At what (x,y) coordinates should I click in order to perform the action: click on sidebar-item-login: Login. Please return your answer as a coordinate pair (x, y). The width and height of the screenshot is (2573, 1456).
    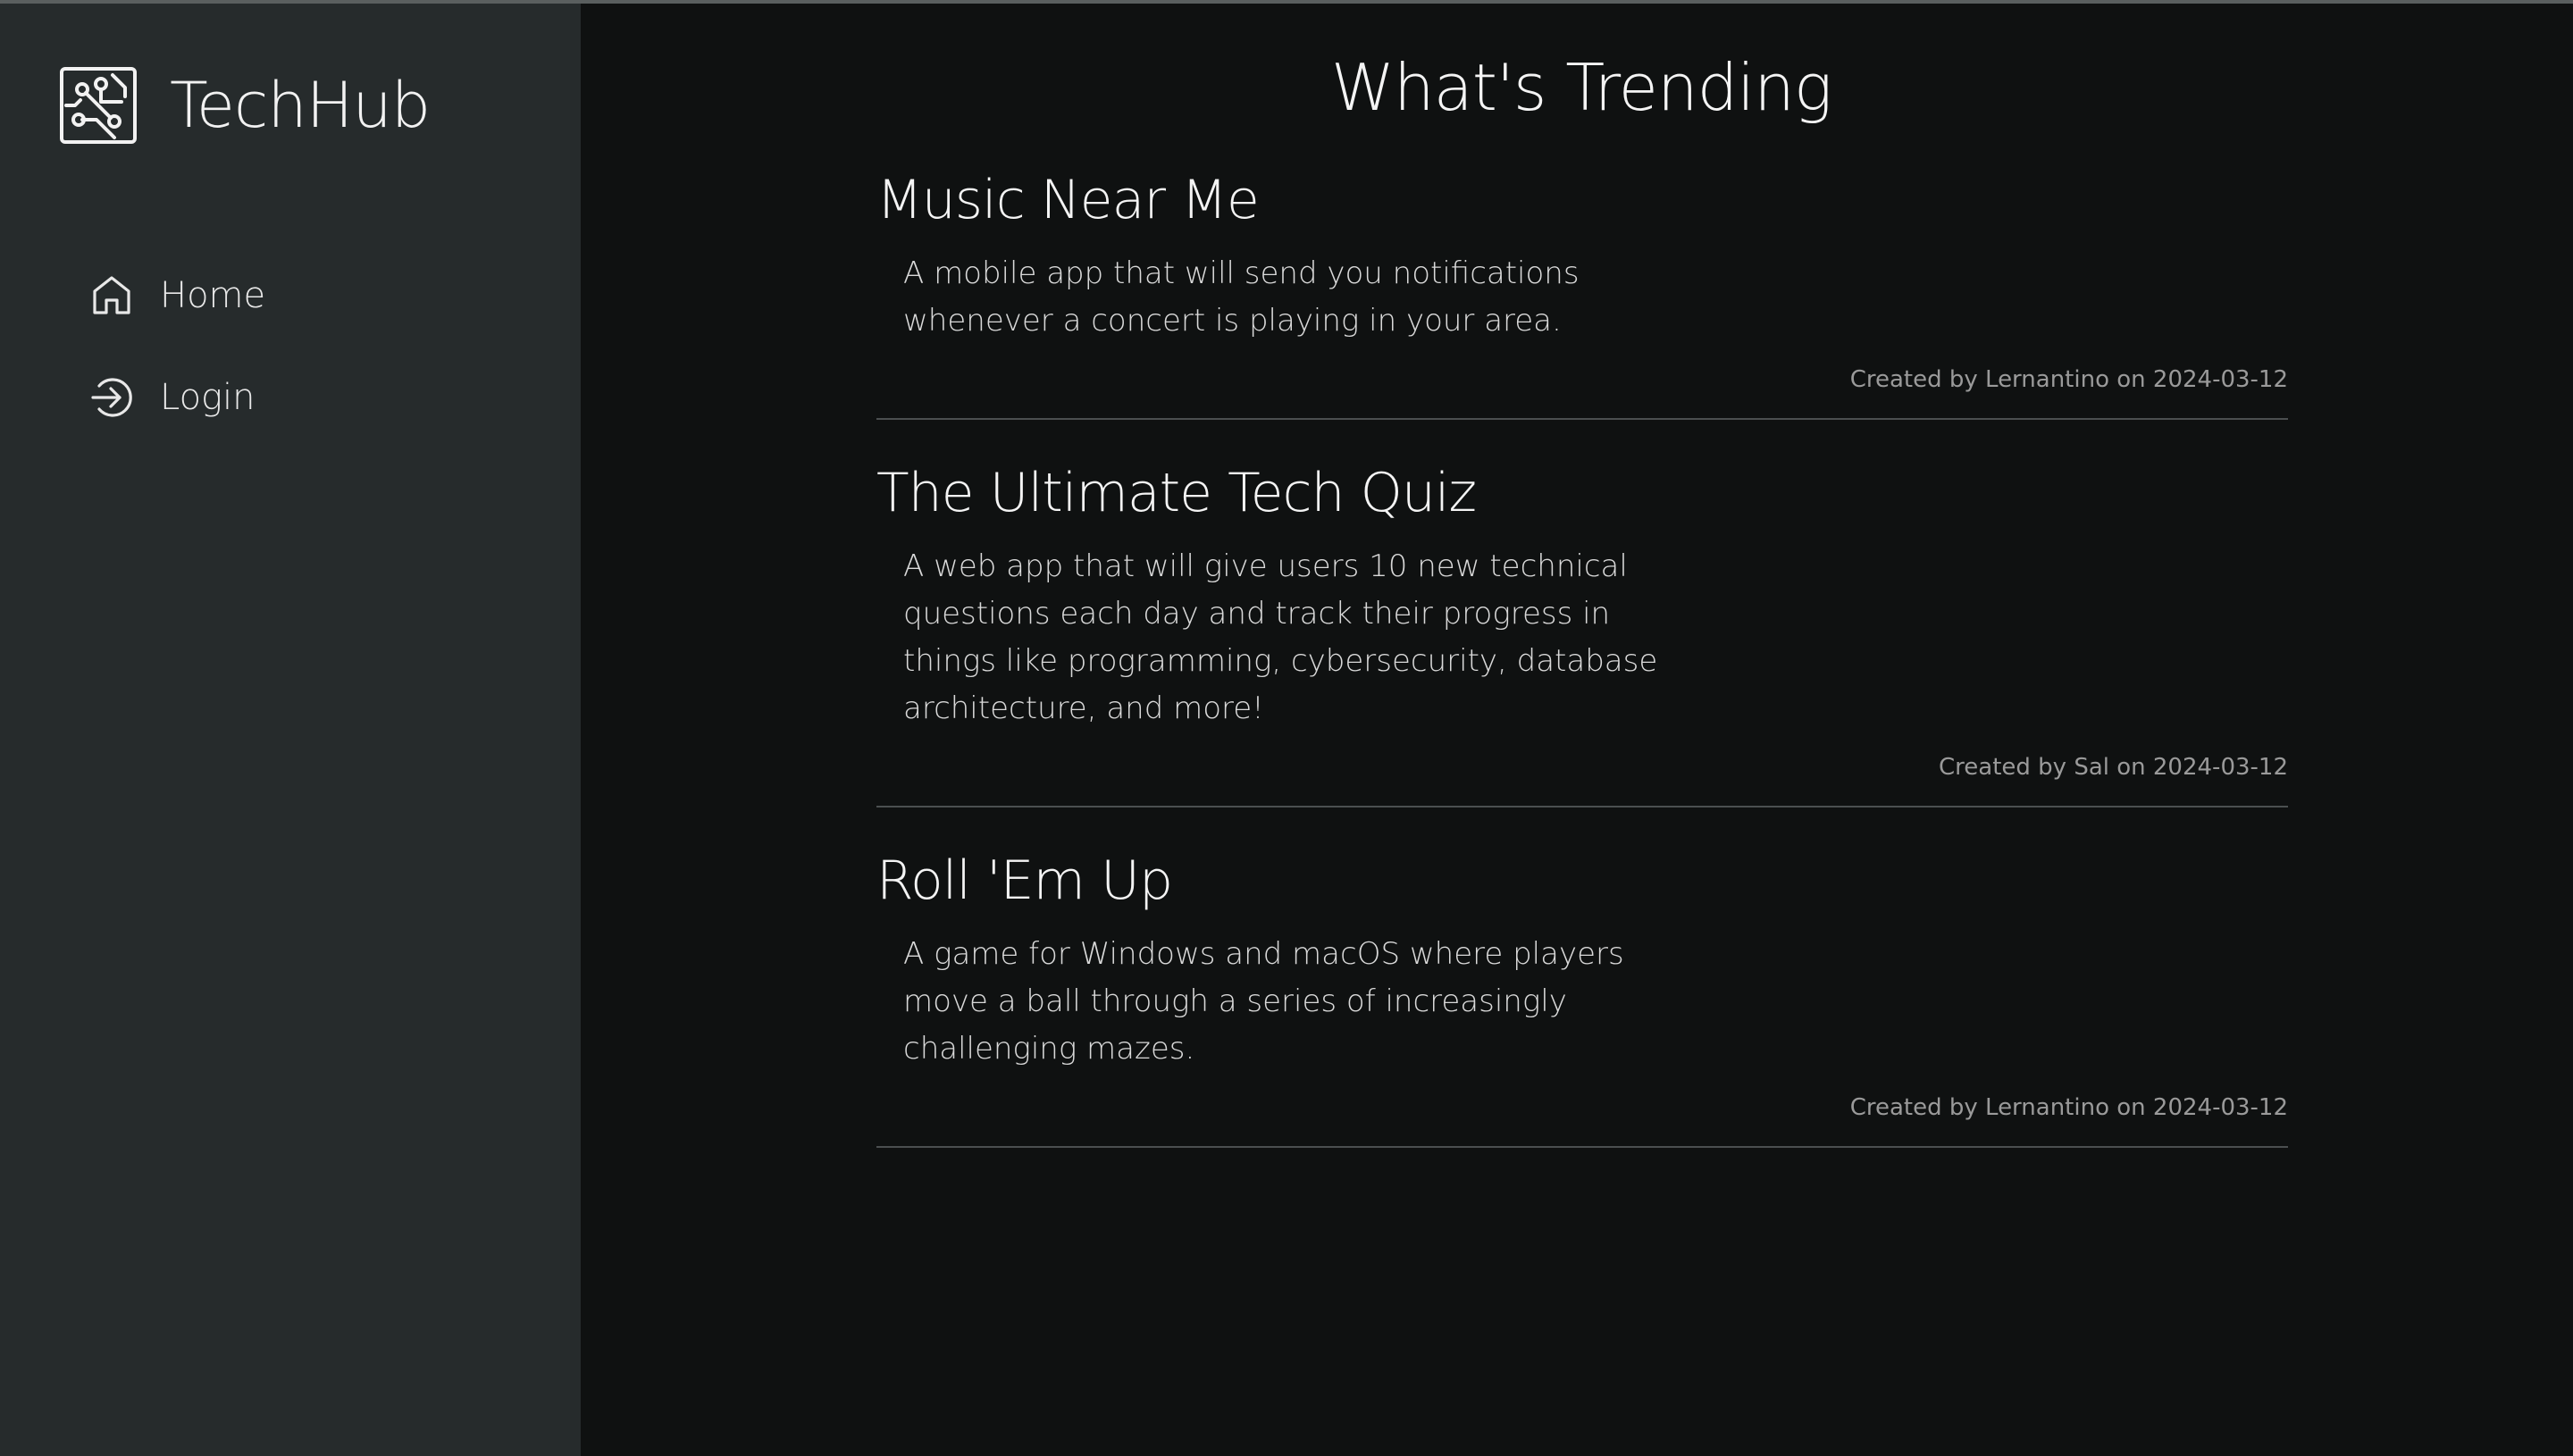
    Looking at the image, I should click on (177, 397).